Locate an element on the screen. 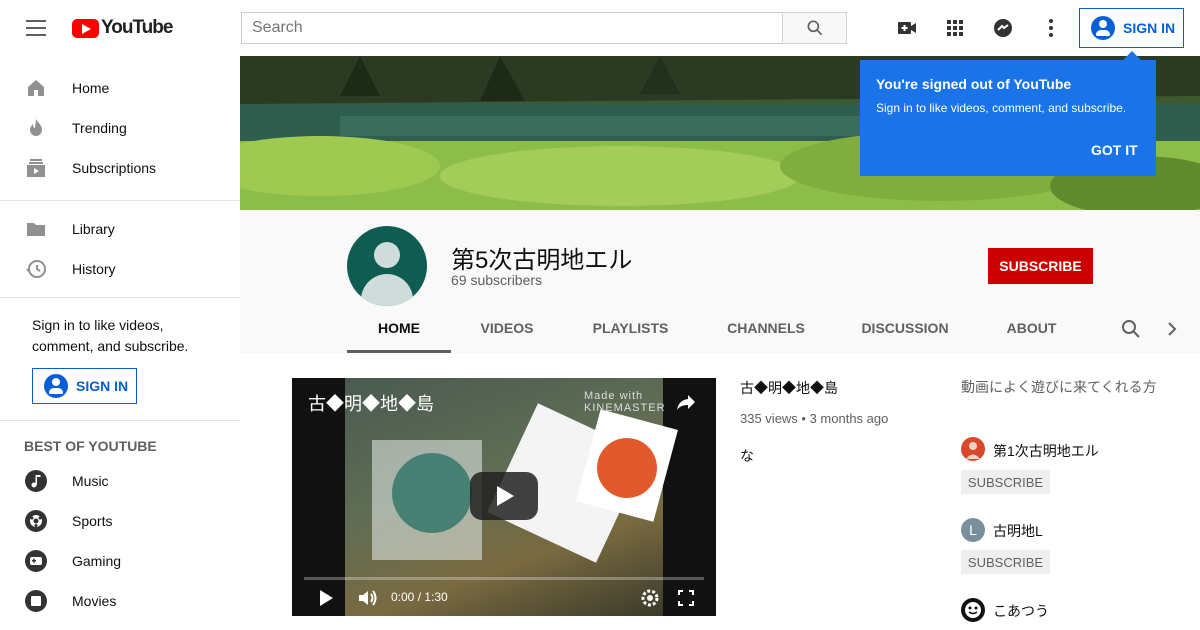 This screenshot has height=630, width=1200. person-icon is located at coordinates (973, 450).